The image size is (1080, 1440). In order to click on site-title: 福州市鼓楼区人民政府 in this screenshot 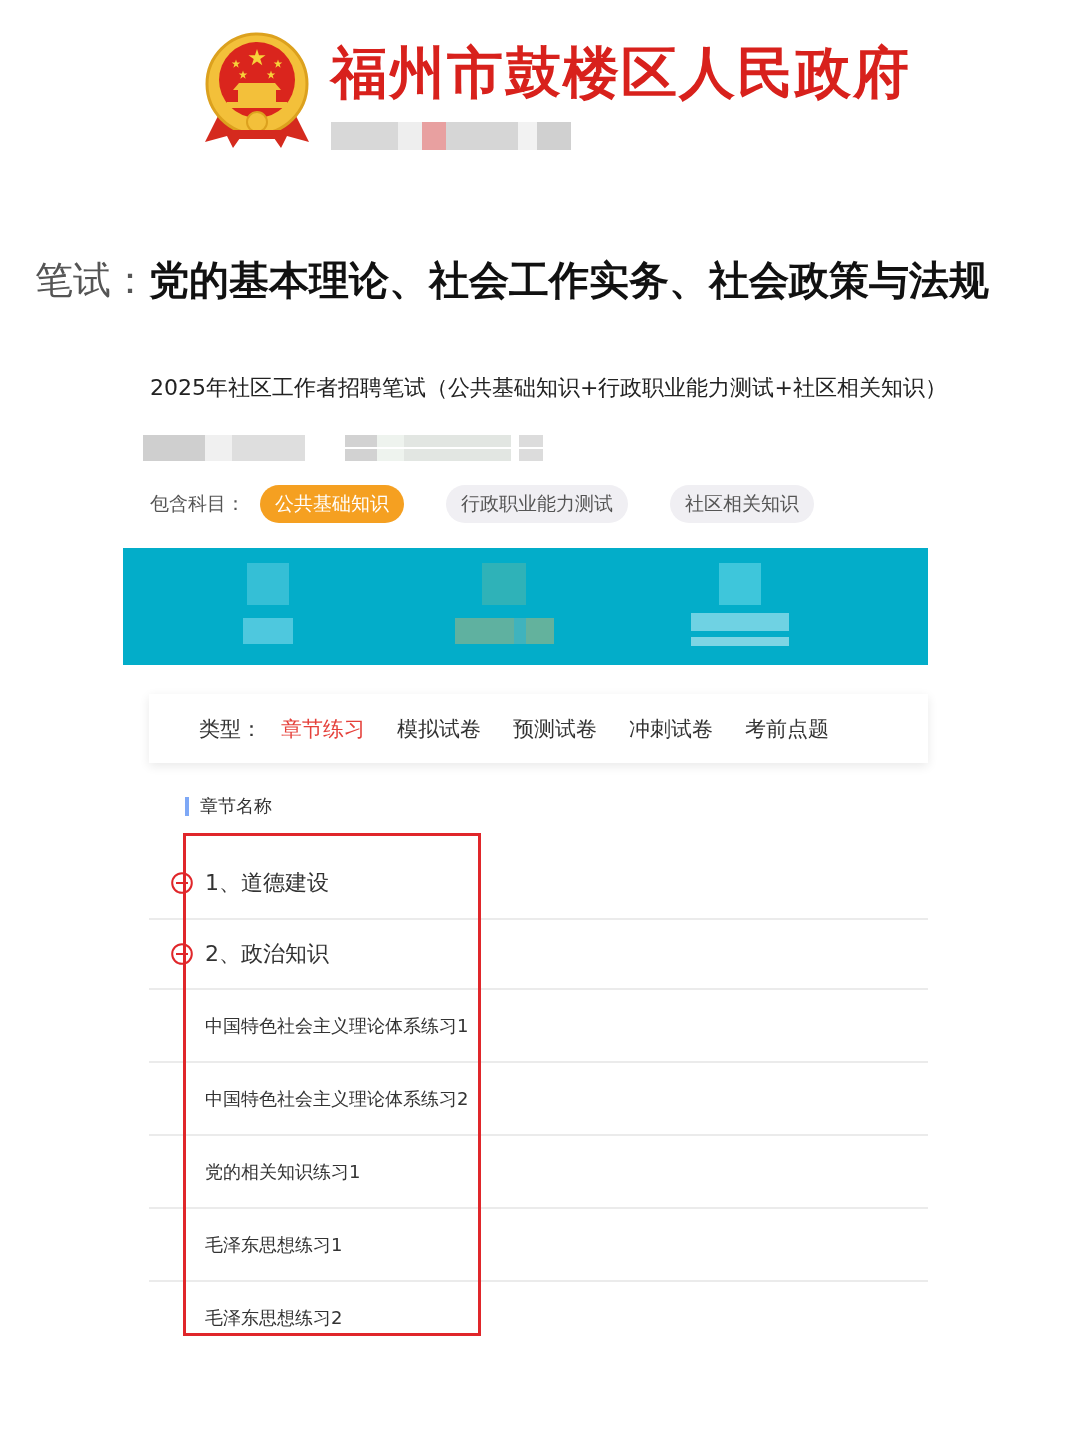, I will do `click(621, 73)`.